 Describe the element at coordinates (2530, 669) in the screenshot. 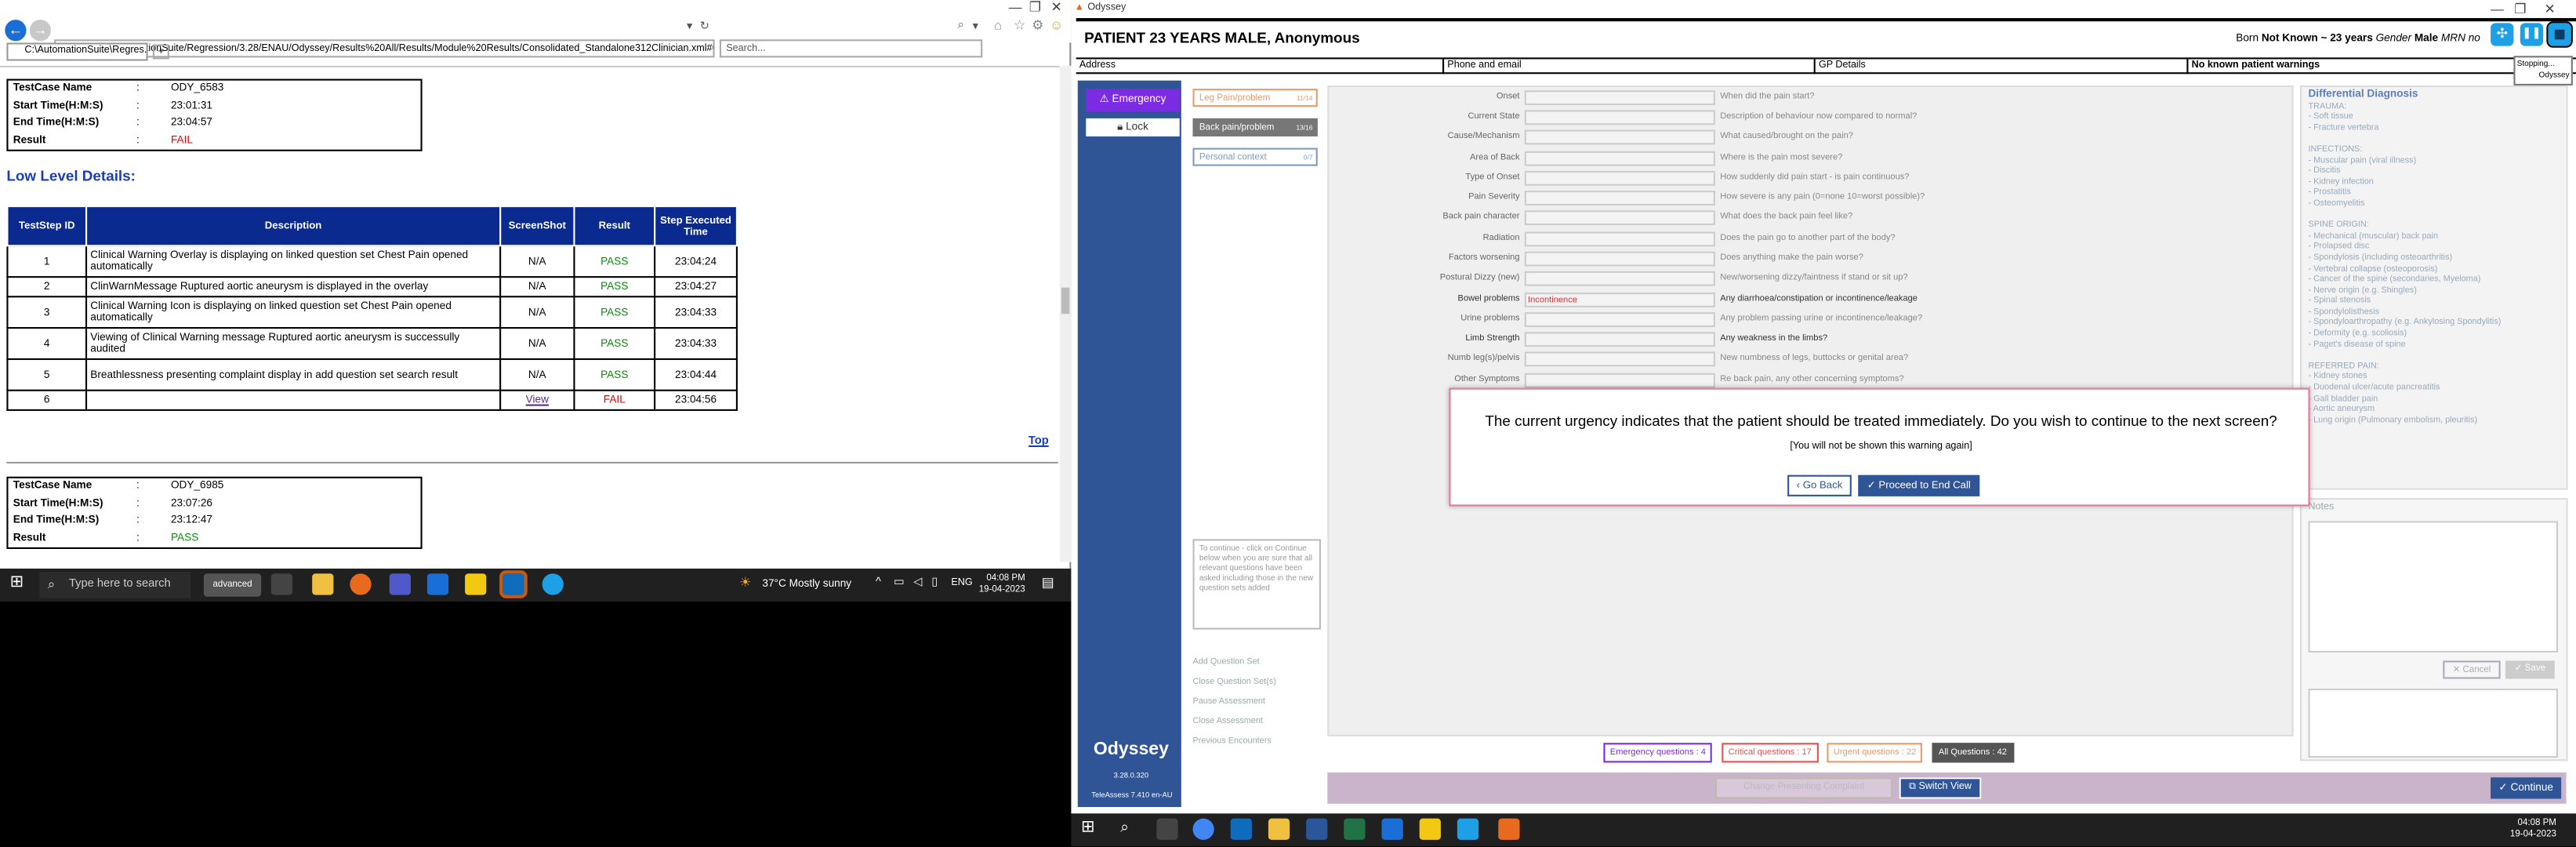

I see `notes-save-button: ✓ Save` at that location.